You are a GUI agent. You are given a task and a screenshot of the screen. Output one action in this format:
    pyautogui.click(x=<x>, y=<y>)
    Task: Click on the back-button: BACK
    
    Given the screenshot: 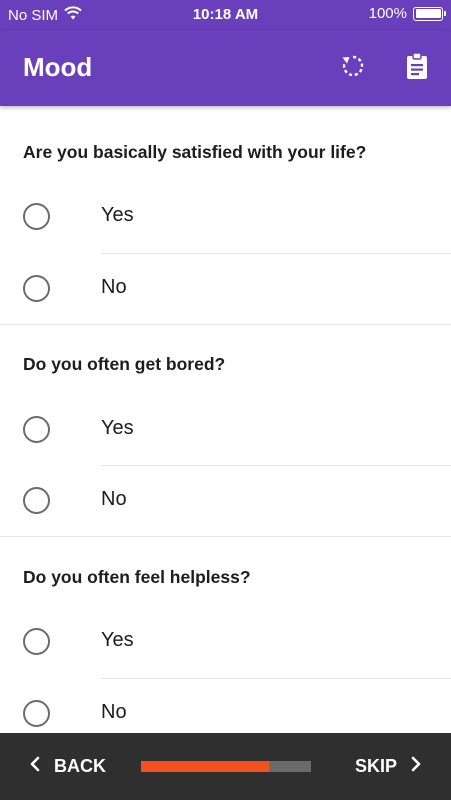 What is the action you would take?
    pyautogui.click(x=68, y=766)
    